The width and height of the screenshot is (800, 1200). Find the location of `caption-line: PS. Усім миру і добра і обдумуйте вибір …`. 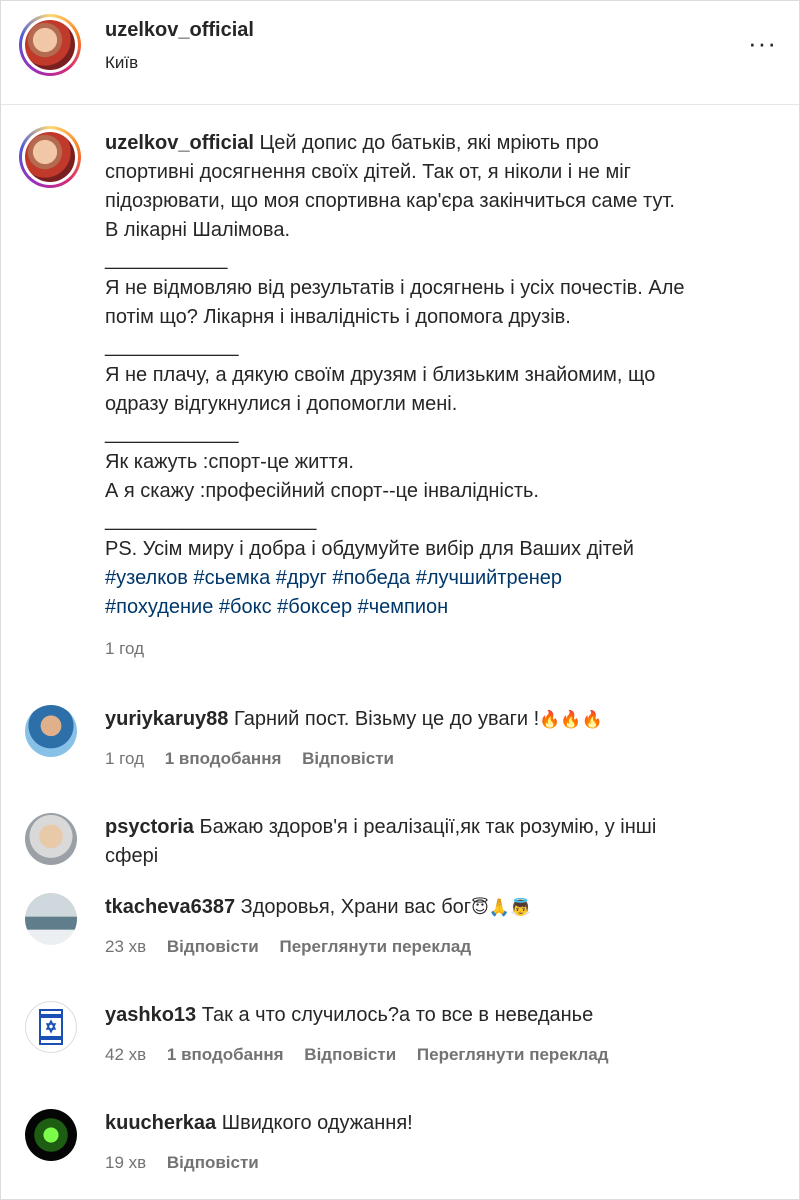

caption-line: PS. Усім миру і добра і обдумуйте вибір … is located at coordinates (369, 549).